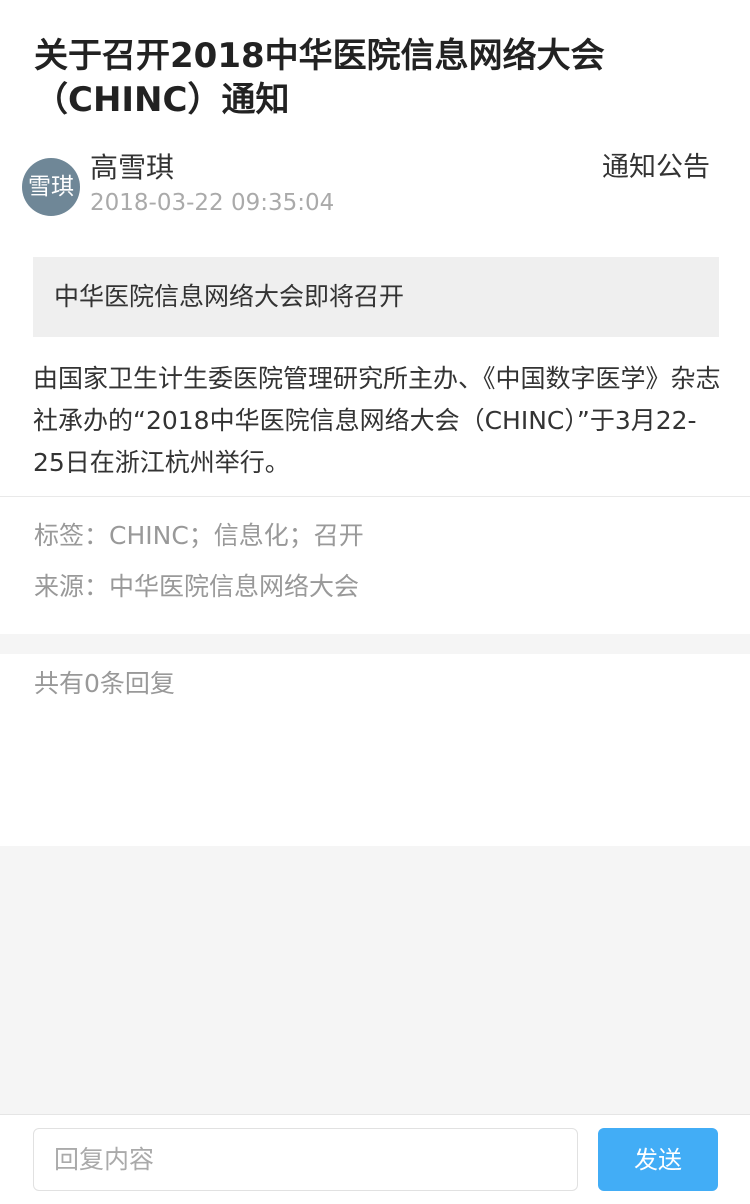 Image resolution: width=750 pixels, height=1204 pixels. What do you see at coordinates (658, 1159) in the screenshot?
I see `send-button: 发送` at bounding box center [658, 1159].